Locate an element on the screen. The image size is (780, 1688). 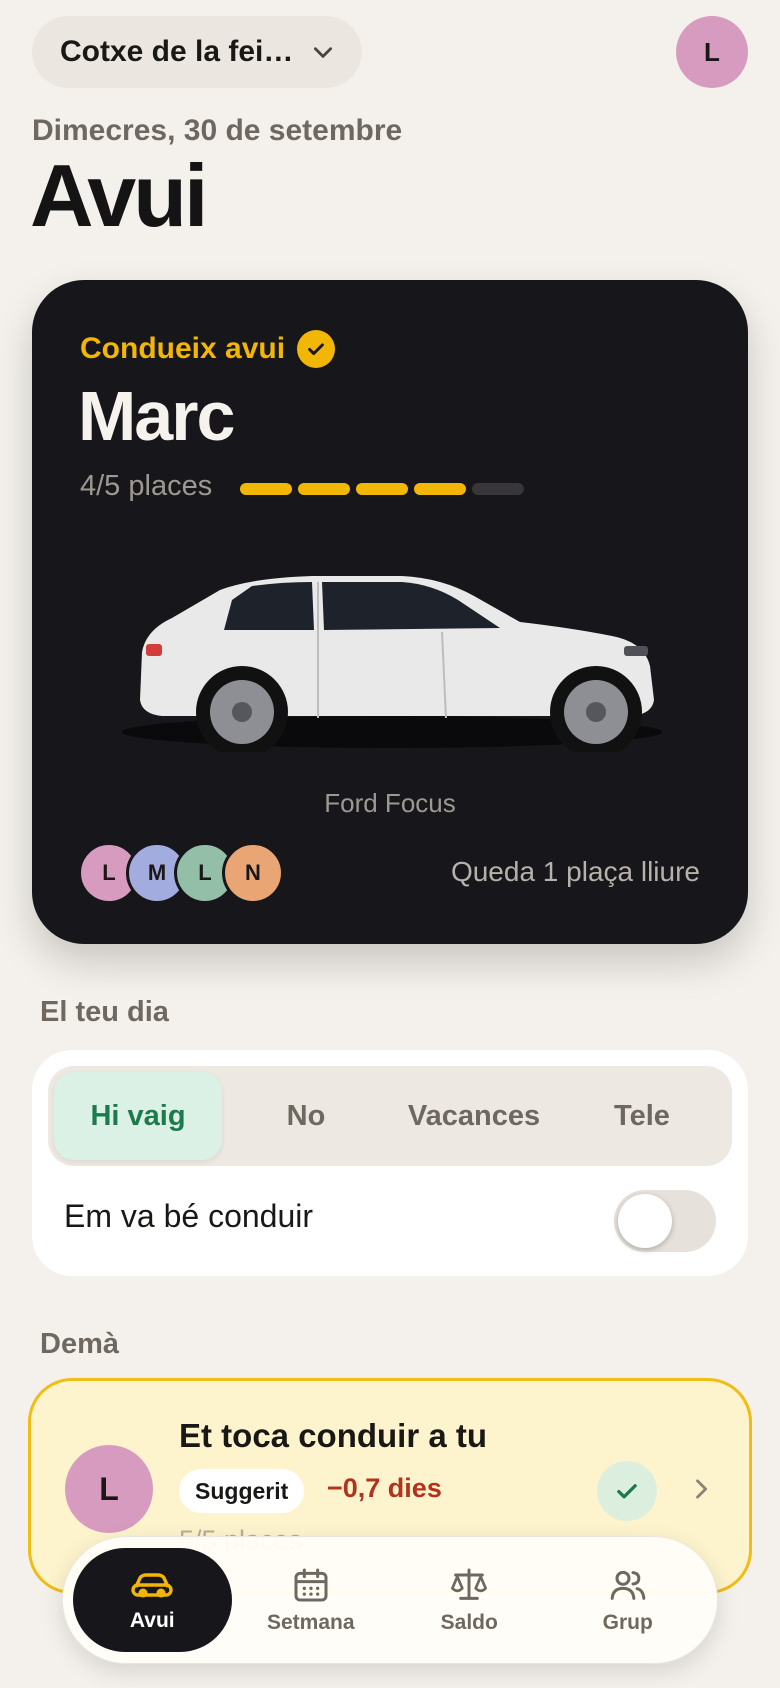
current-date: Dimecres, 30 de setembre is located at coordinates (217, 130).